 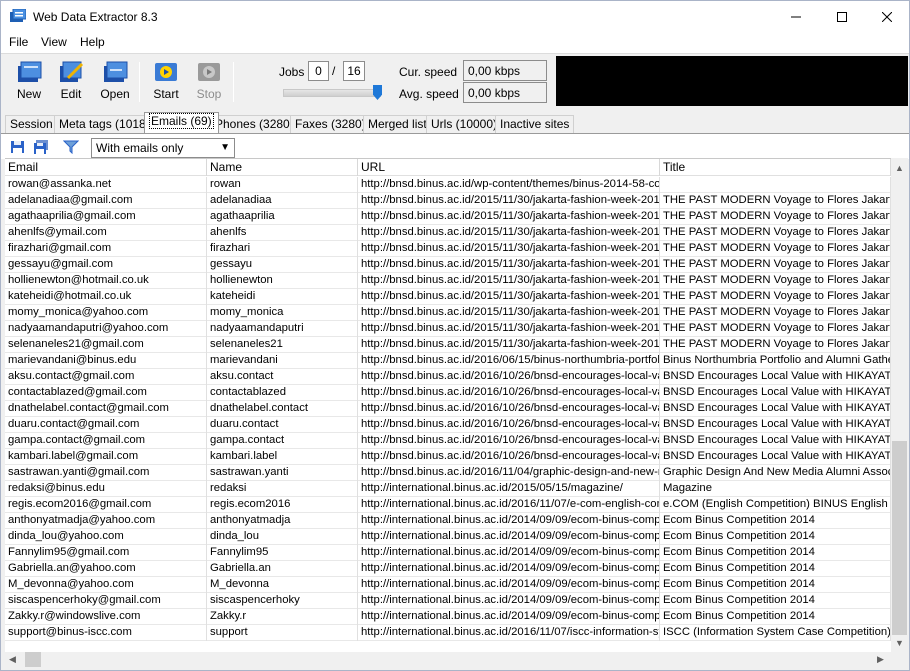 I want to click on tab-urls: Urls (10000), so click(x=464, y=124).